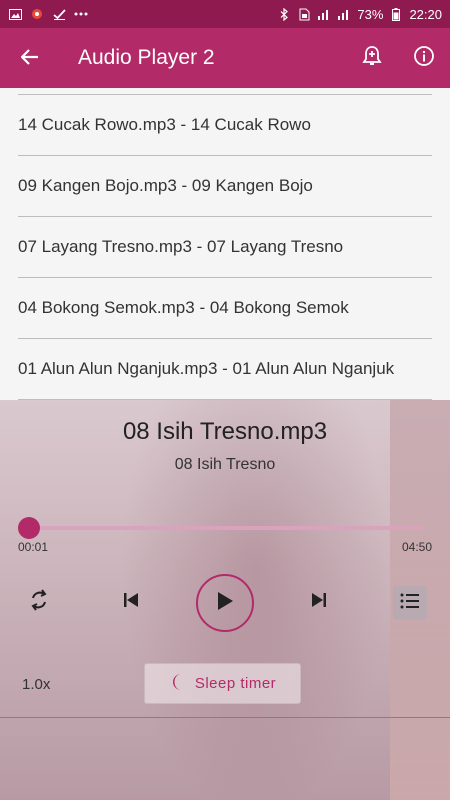 This screenshot has height=800, width=450. I want to click on more-dots-icon, so click(81, 14).